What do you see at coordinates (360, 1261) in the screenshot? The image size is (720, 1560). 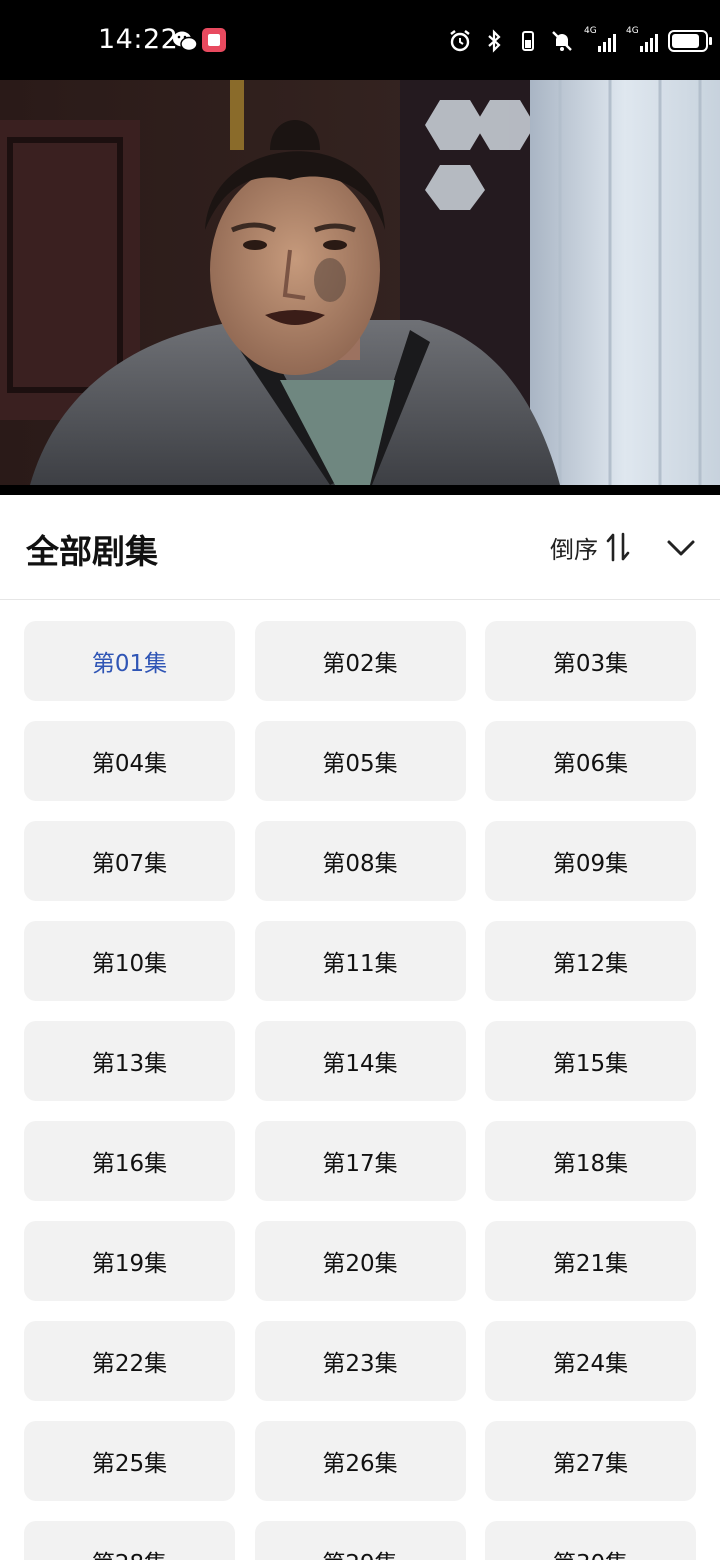 I see `episode-item: 第20集` at bounding box center [360, 1261].